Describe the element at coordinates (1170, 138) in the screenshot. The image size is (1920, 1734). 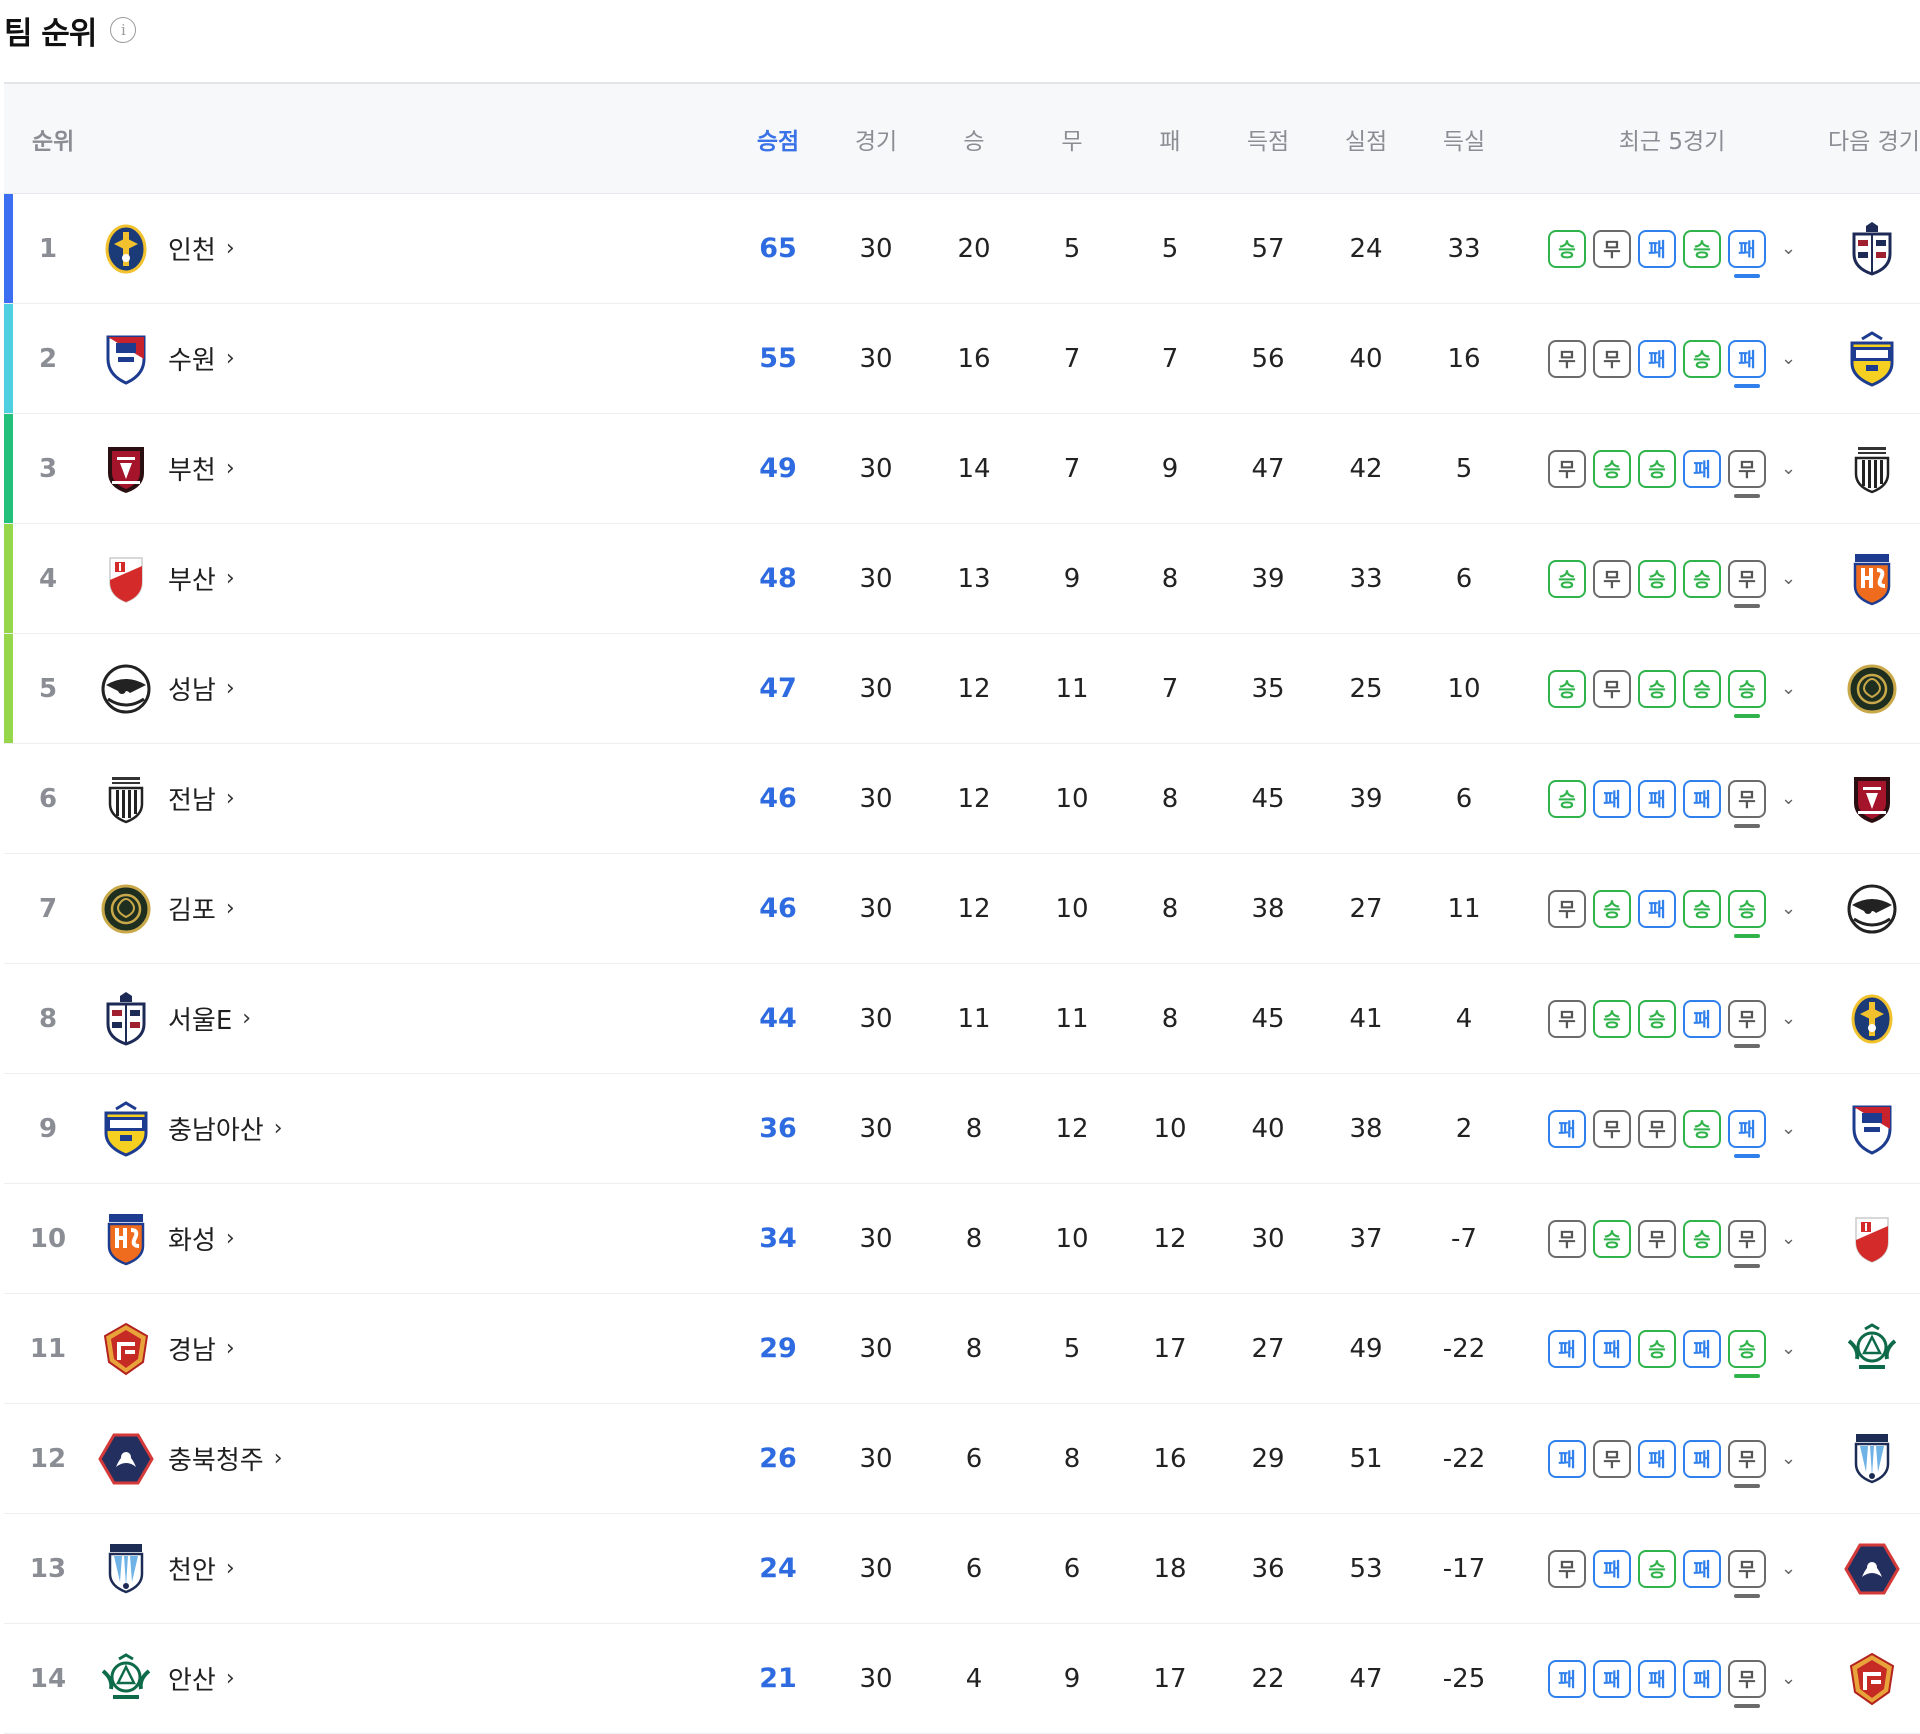
I see `header-lost: 패` at that location.